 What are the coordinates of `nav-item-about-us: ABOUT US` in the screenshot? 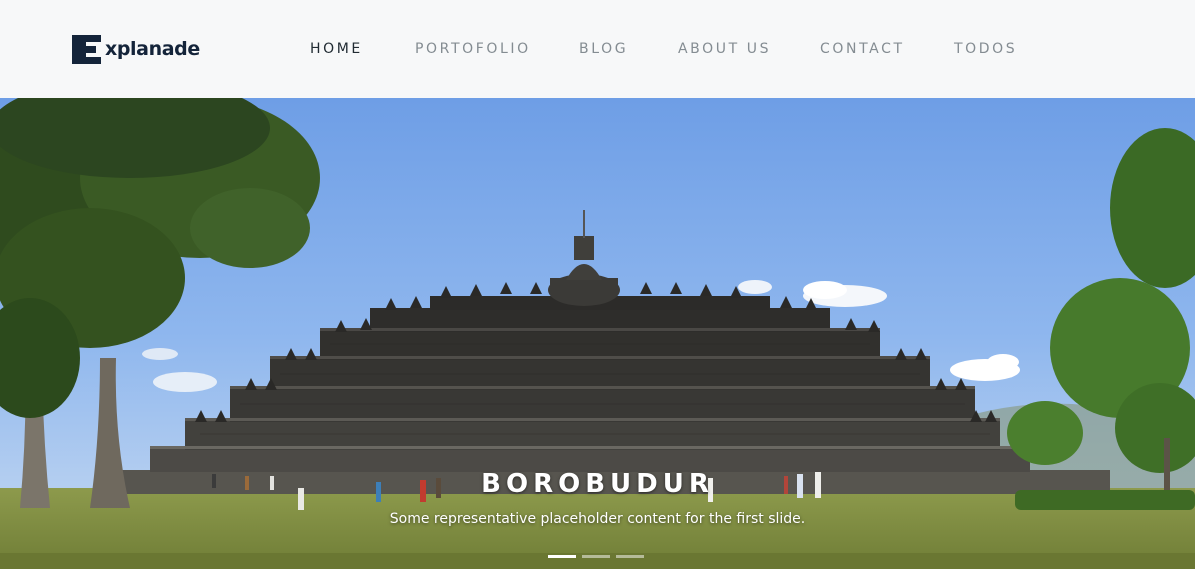 It's located at (724, 49).